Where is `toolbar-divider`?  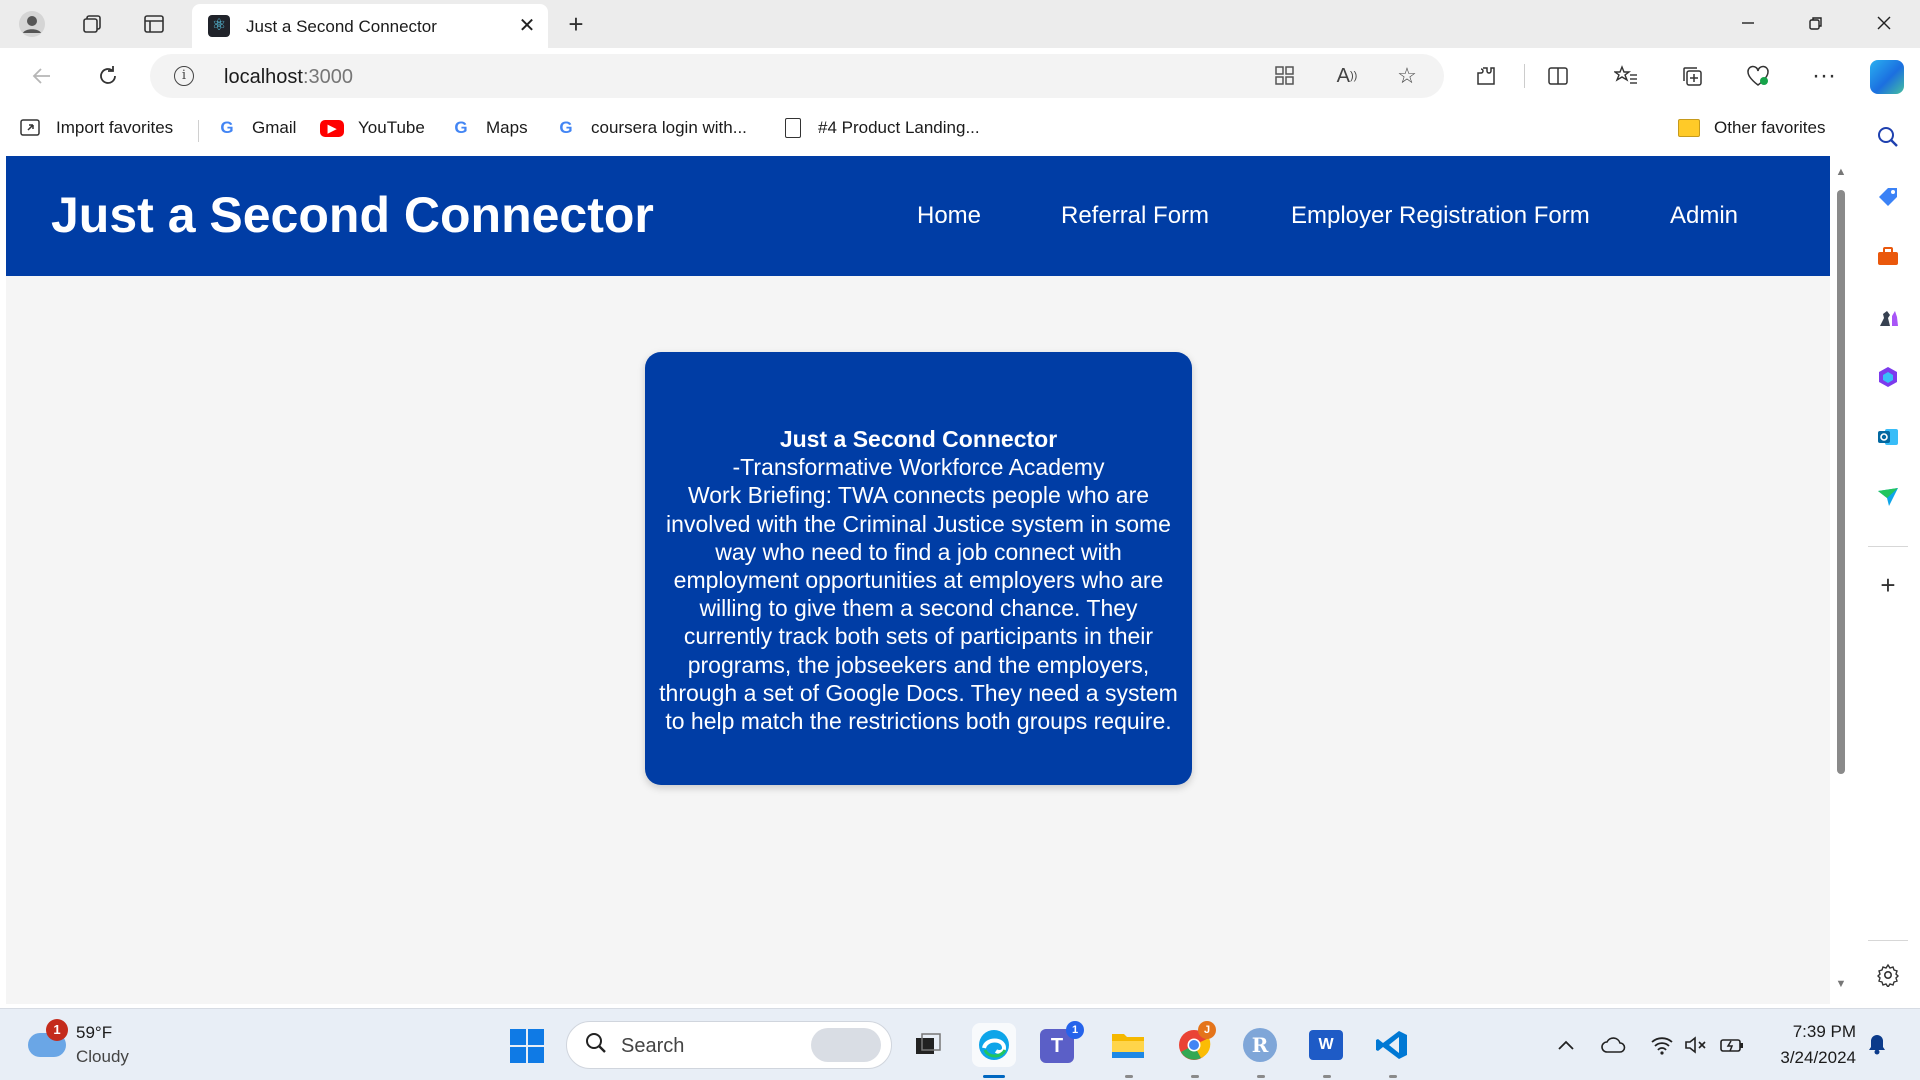 toolbar-divider is located at coordinates (1524, 76).